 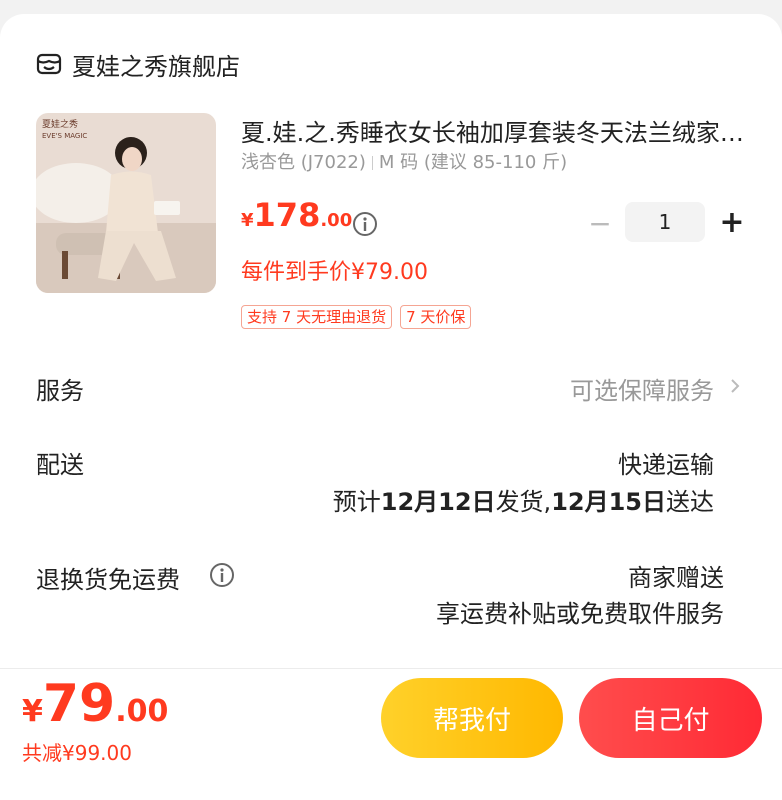 I want to click on store-name: 夏娃之秀旗舰店, so click(x=156, y=66).